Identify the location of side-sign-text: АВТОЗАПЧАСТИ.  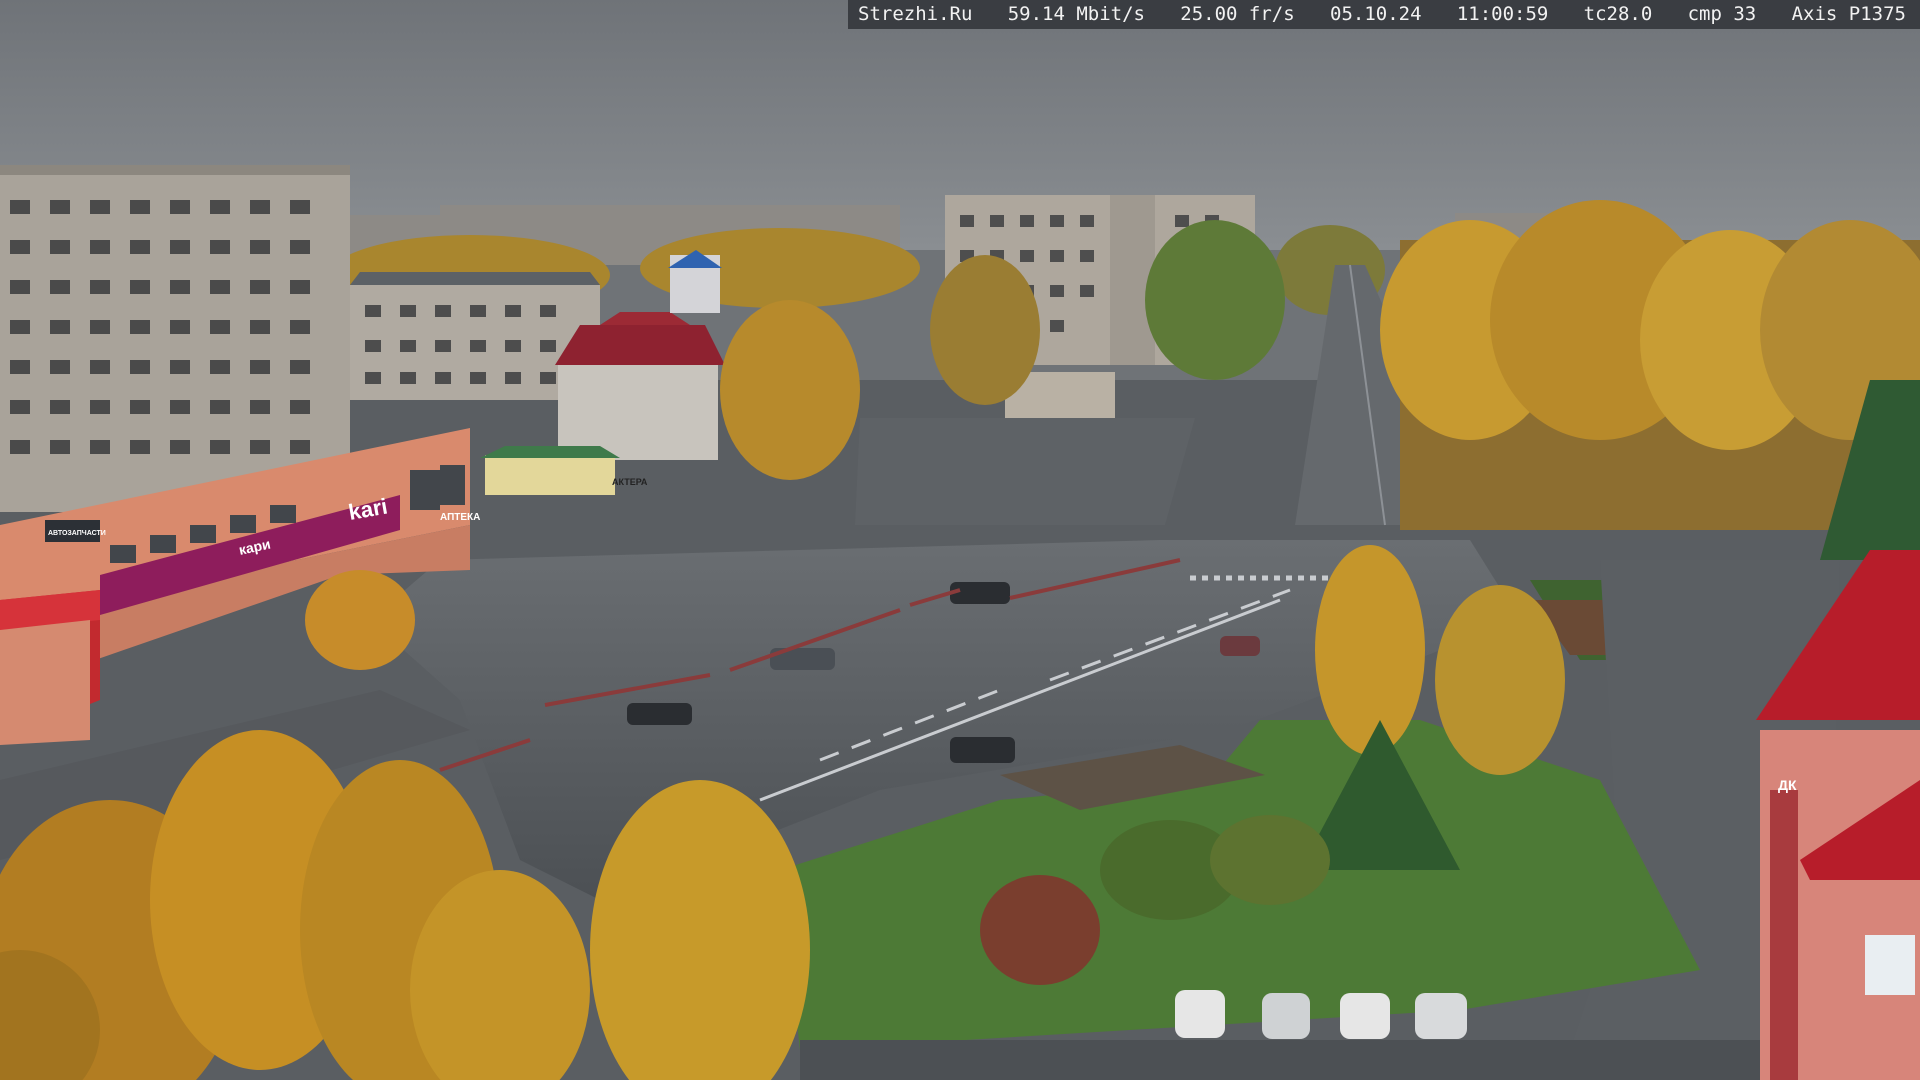
(77, 533).